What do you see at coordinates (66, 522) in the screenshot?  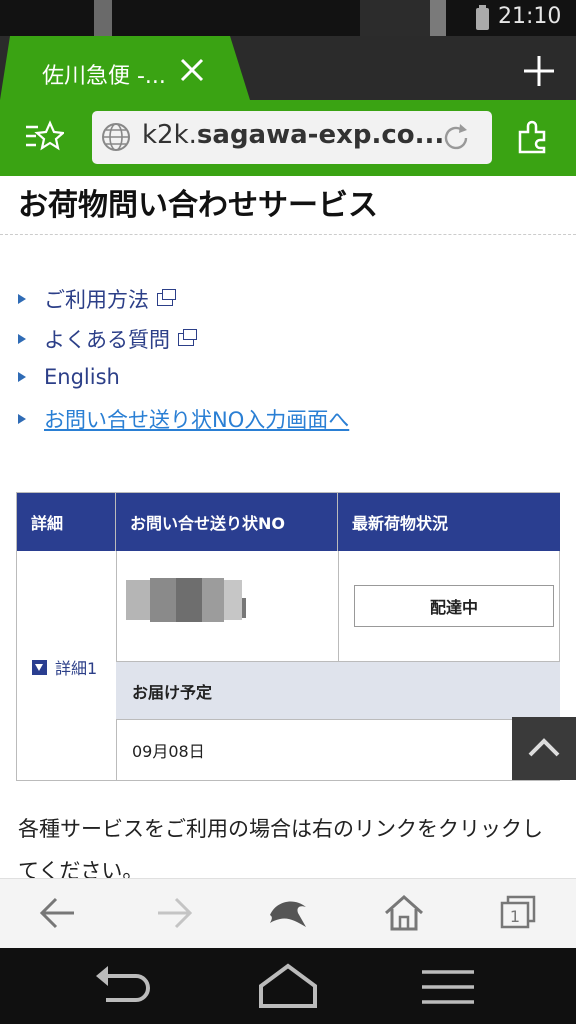 I see `header-detail: 詳細` at bounding box center [66, 522].